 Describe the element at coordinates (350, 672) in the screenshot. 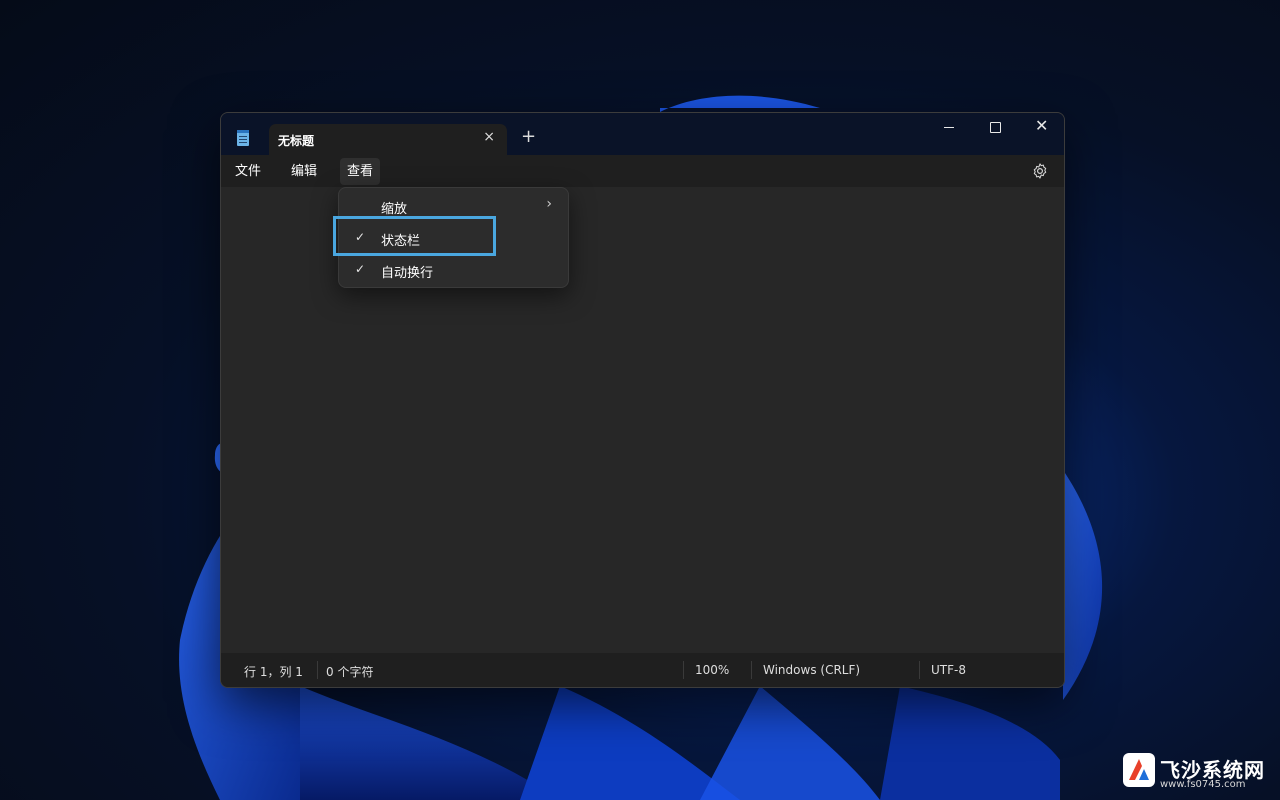

I see `status-char-count: 0 个字符` at that location.